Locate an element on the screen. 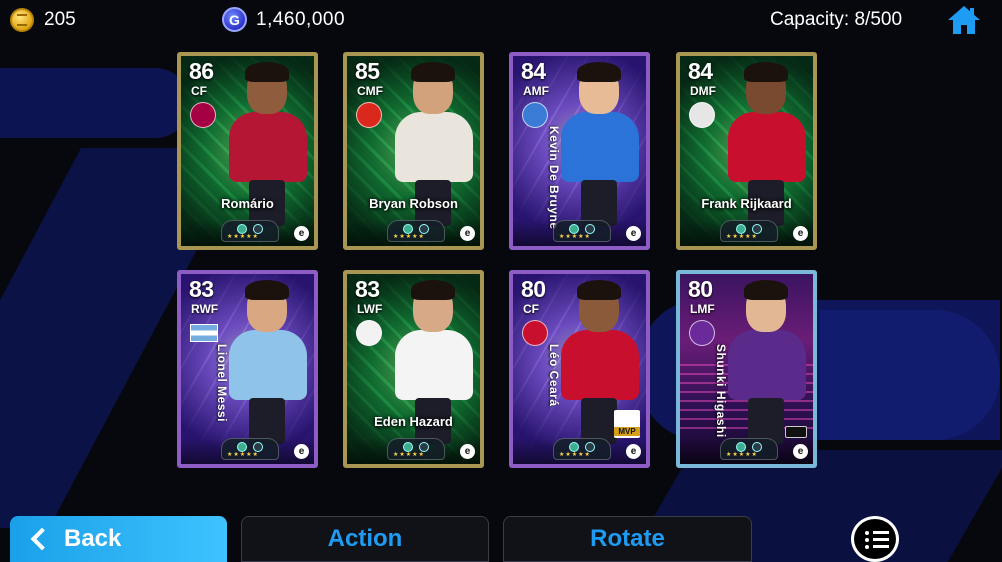  player-card: 84 DMF Frank Rijkaard ★★★★★ e is located at coordinates (746, 151).